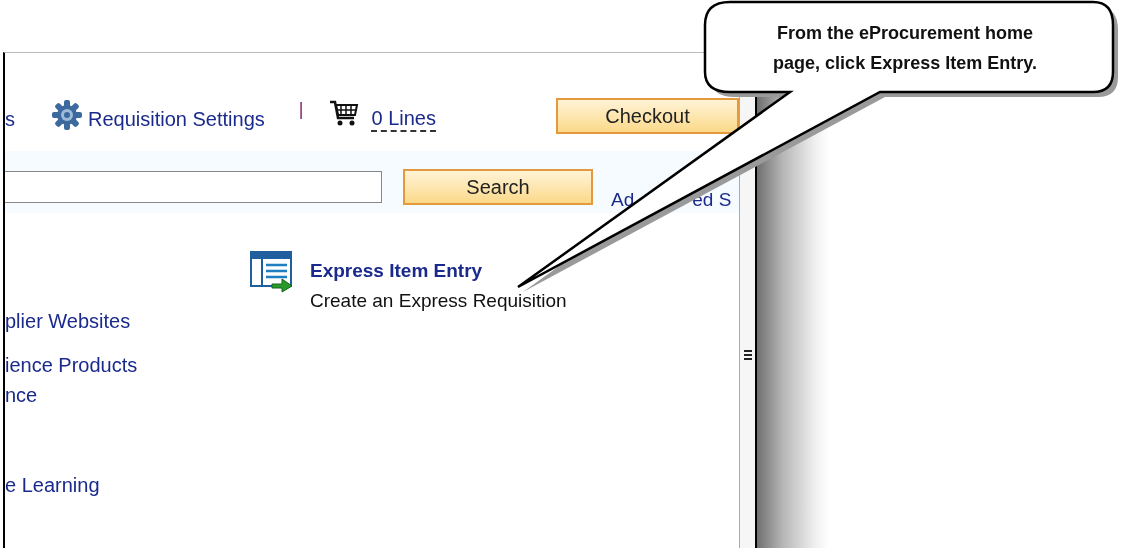  What do you see at coordinates (905, 48) in the screenshot?
I see `callout-text: From the eProcurement home page, click Express Item Entry.` at bounding box center [905, 48].